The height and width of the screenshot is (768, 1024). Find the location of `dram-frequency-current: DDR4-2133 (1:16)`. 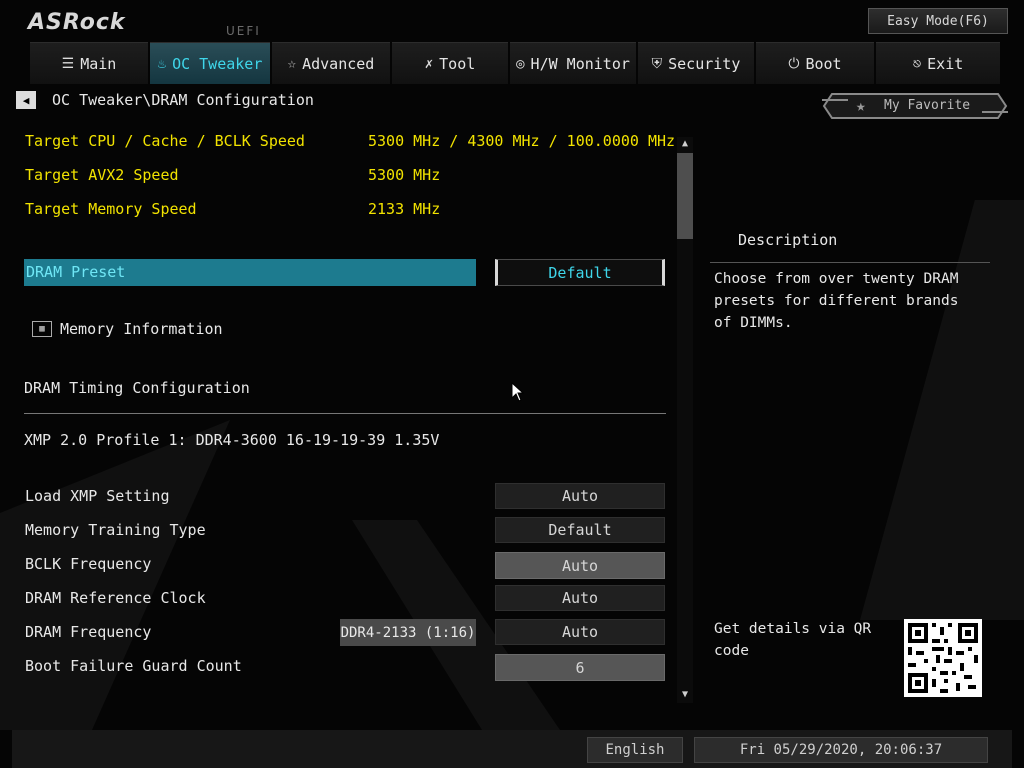

dram-frequency-current: DDR4-2133 (1:16) is located at coordinates (408, 632).